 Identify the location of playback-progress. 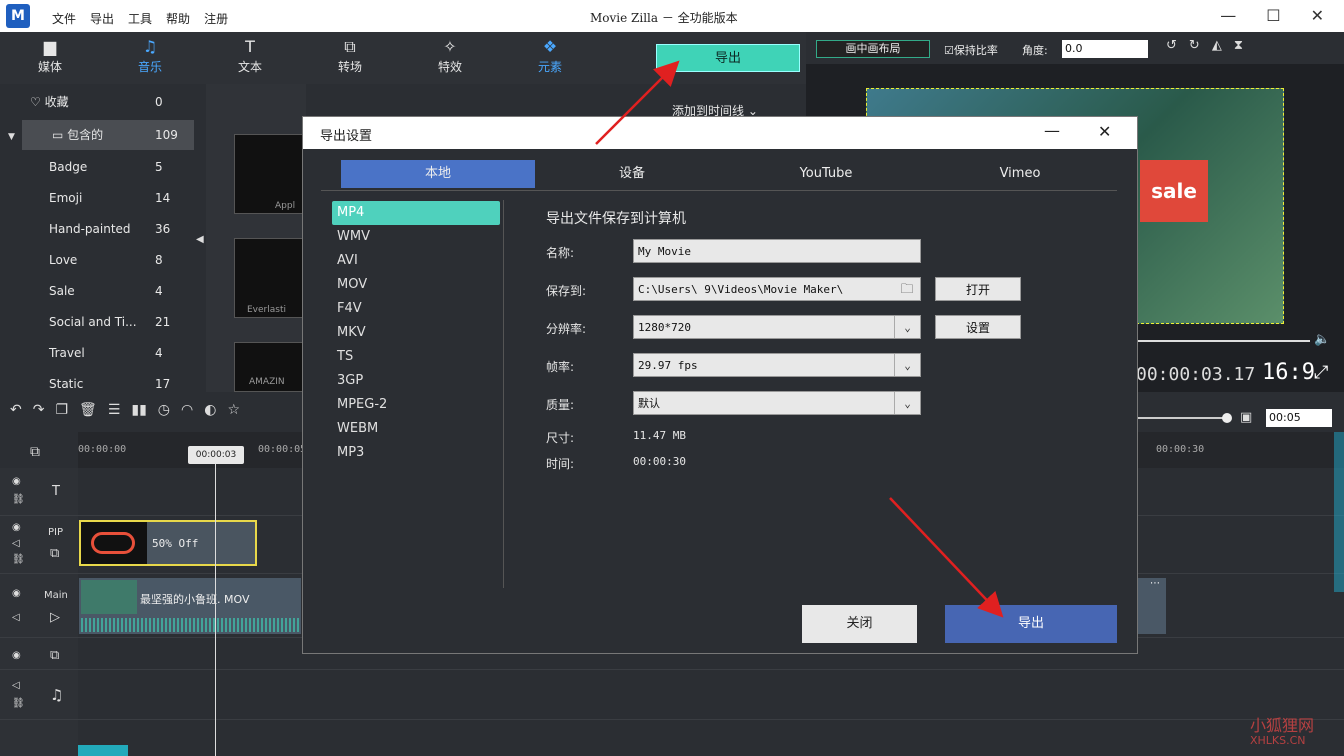
(1223, 341).